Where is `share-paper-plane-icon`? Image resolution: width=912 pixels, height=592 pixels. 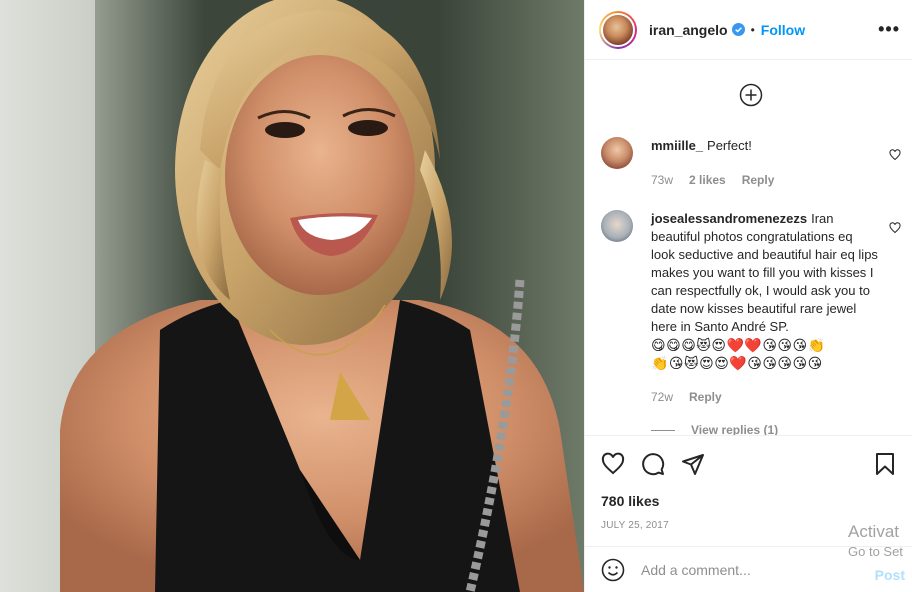
share-paper-plane-icon is located at coordinates (693, 464).